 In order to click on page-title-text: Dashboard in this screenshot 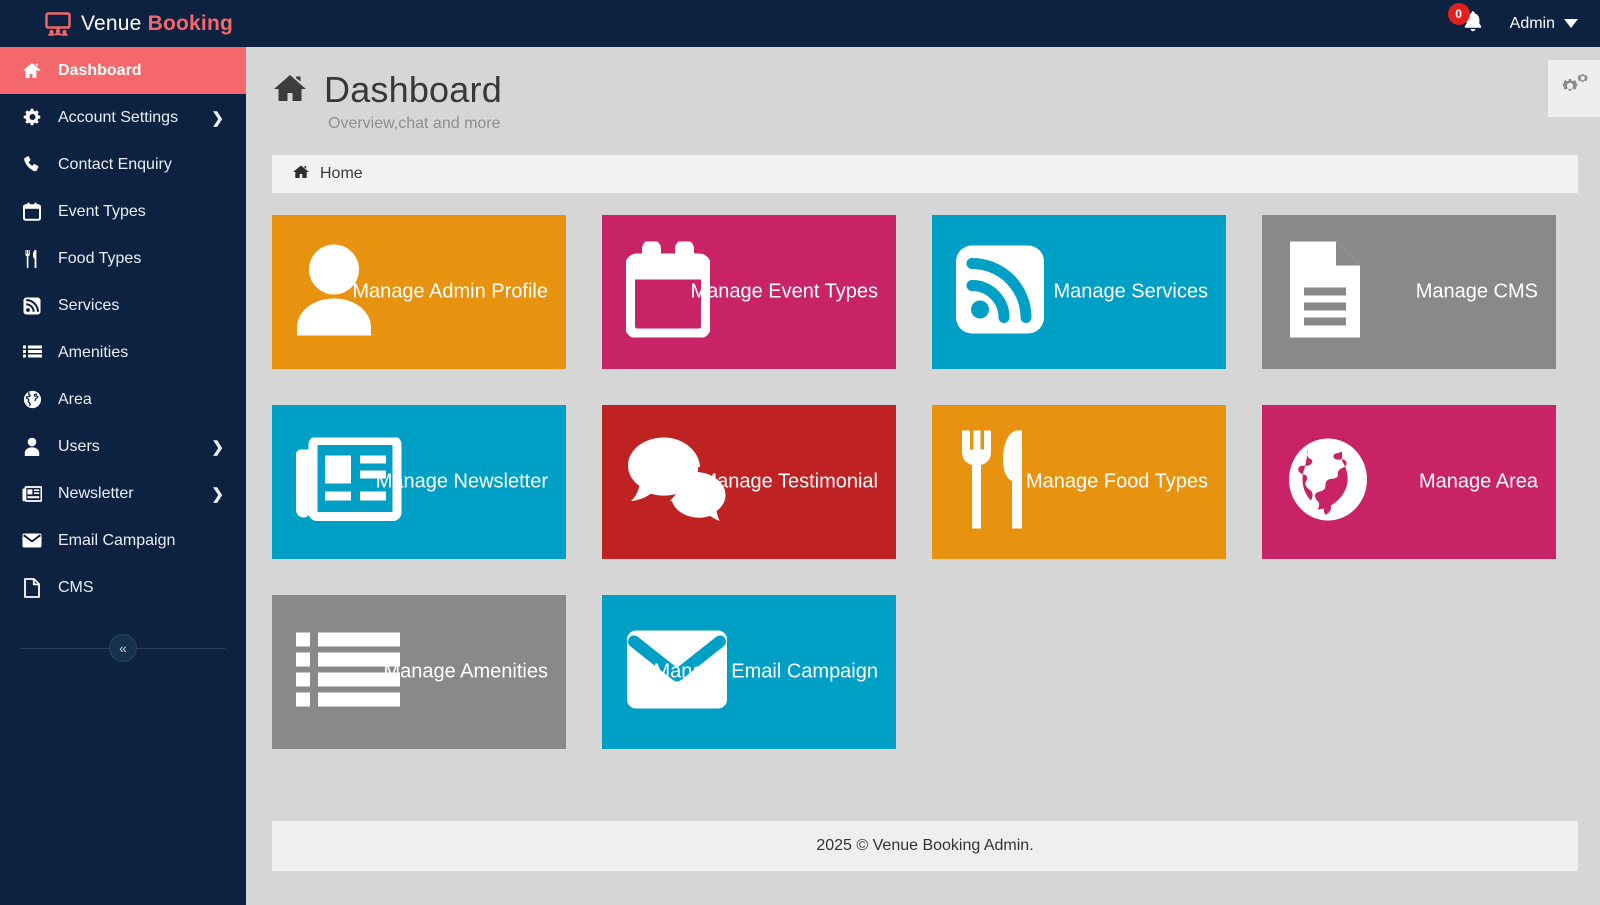, I will do `click(413, 89)`.